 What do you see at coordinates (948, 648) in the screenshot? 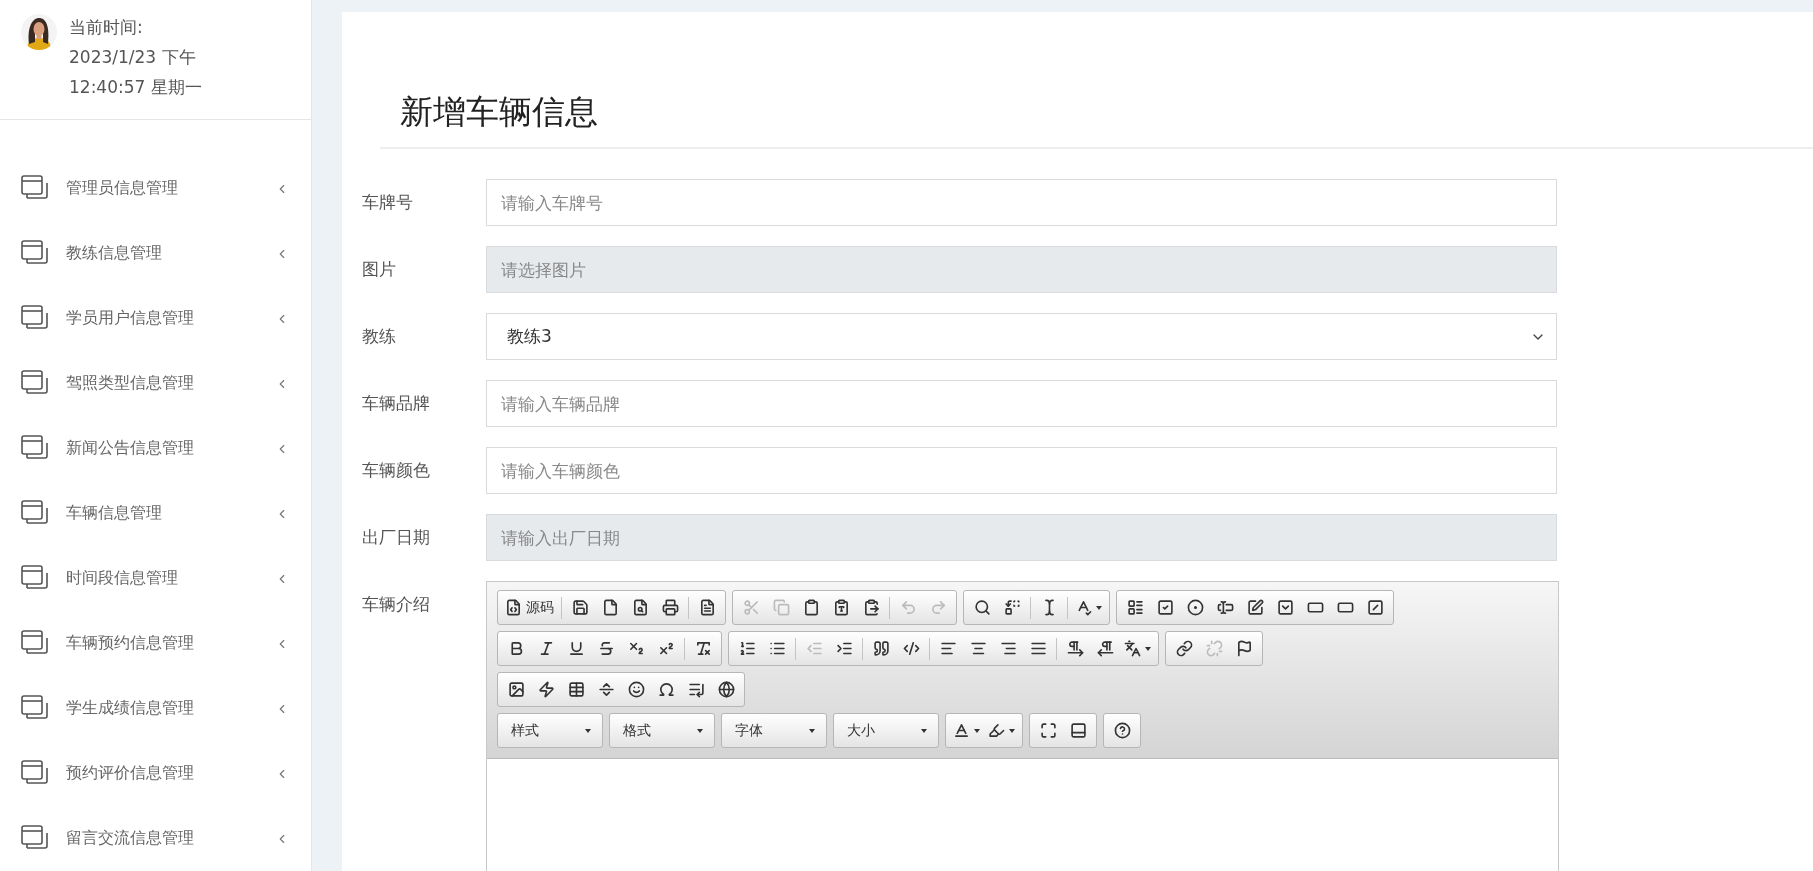
I see `align-left-icon` at bounding box center [948, 648].